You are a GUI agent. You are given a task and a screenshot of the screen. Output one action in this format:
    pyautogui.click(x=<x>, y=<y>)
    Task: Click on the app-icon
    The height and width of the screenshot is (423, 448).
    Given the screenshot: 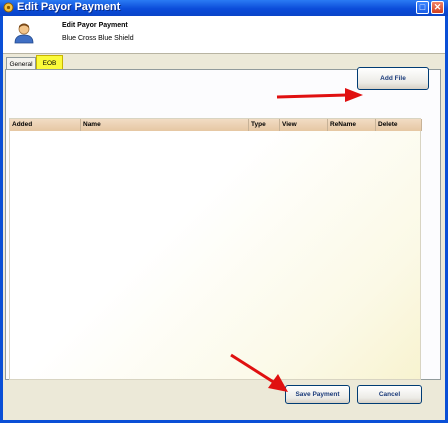 What is the action you would take?
    pyautogui.click(x=8, y=7)
    